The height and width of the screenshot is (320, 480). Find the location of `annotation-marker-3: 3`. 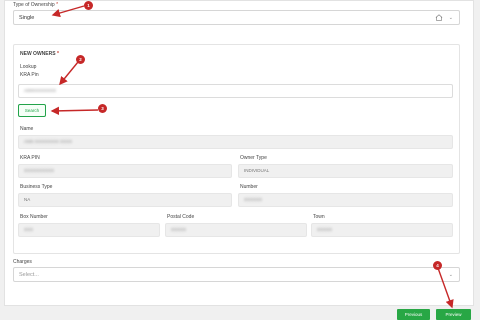

annotation-marker-3: 3 is located at coordinates (102, 108).